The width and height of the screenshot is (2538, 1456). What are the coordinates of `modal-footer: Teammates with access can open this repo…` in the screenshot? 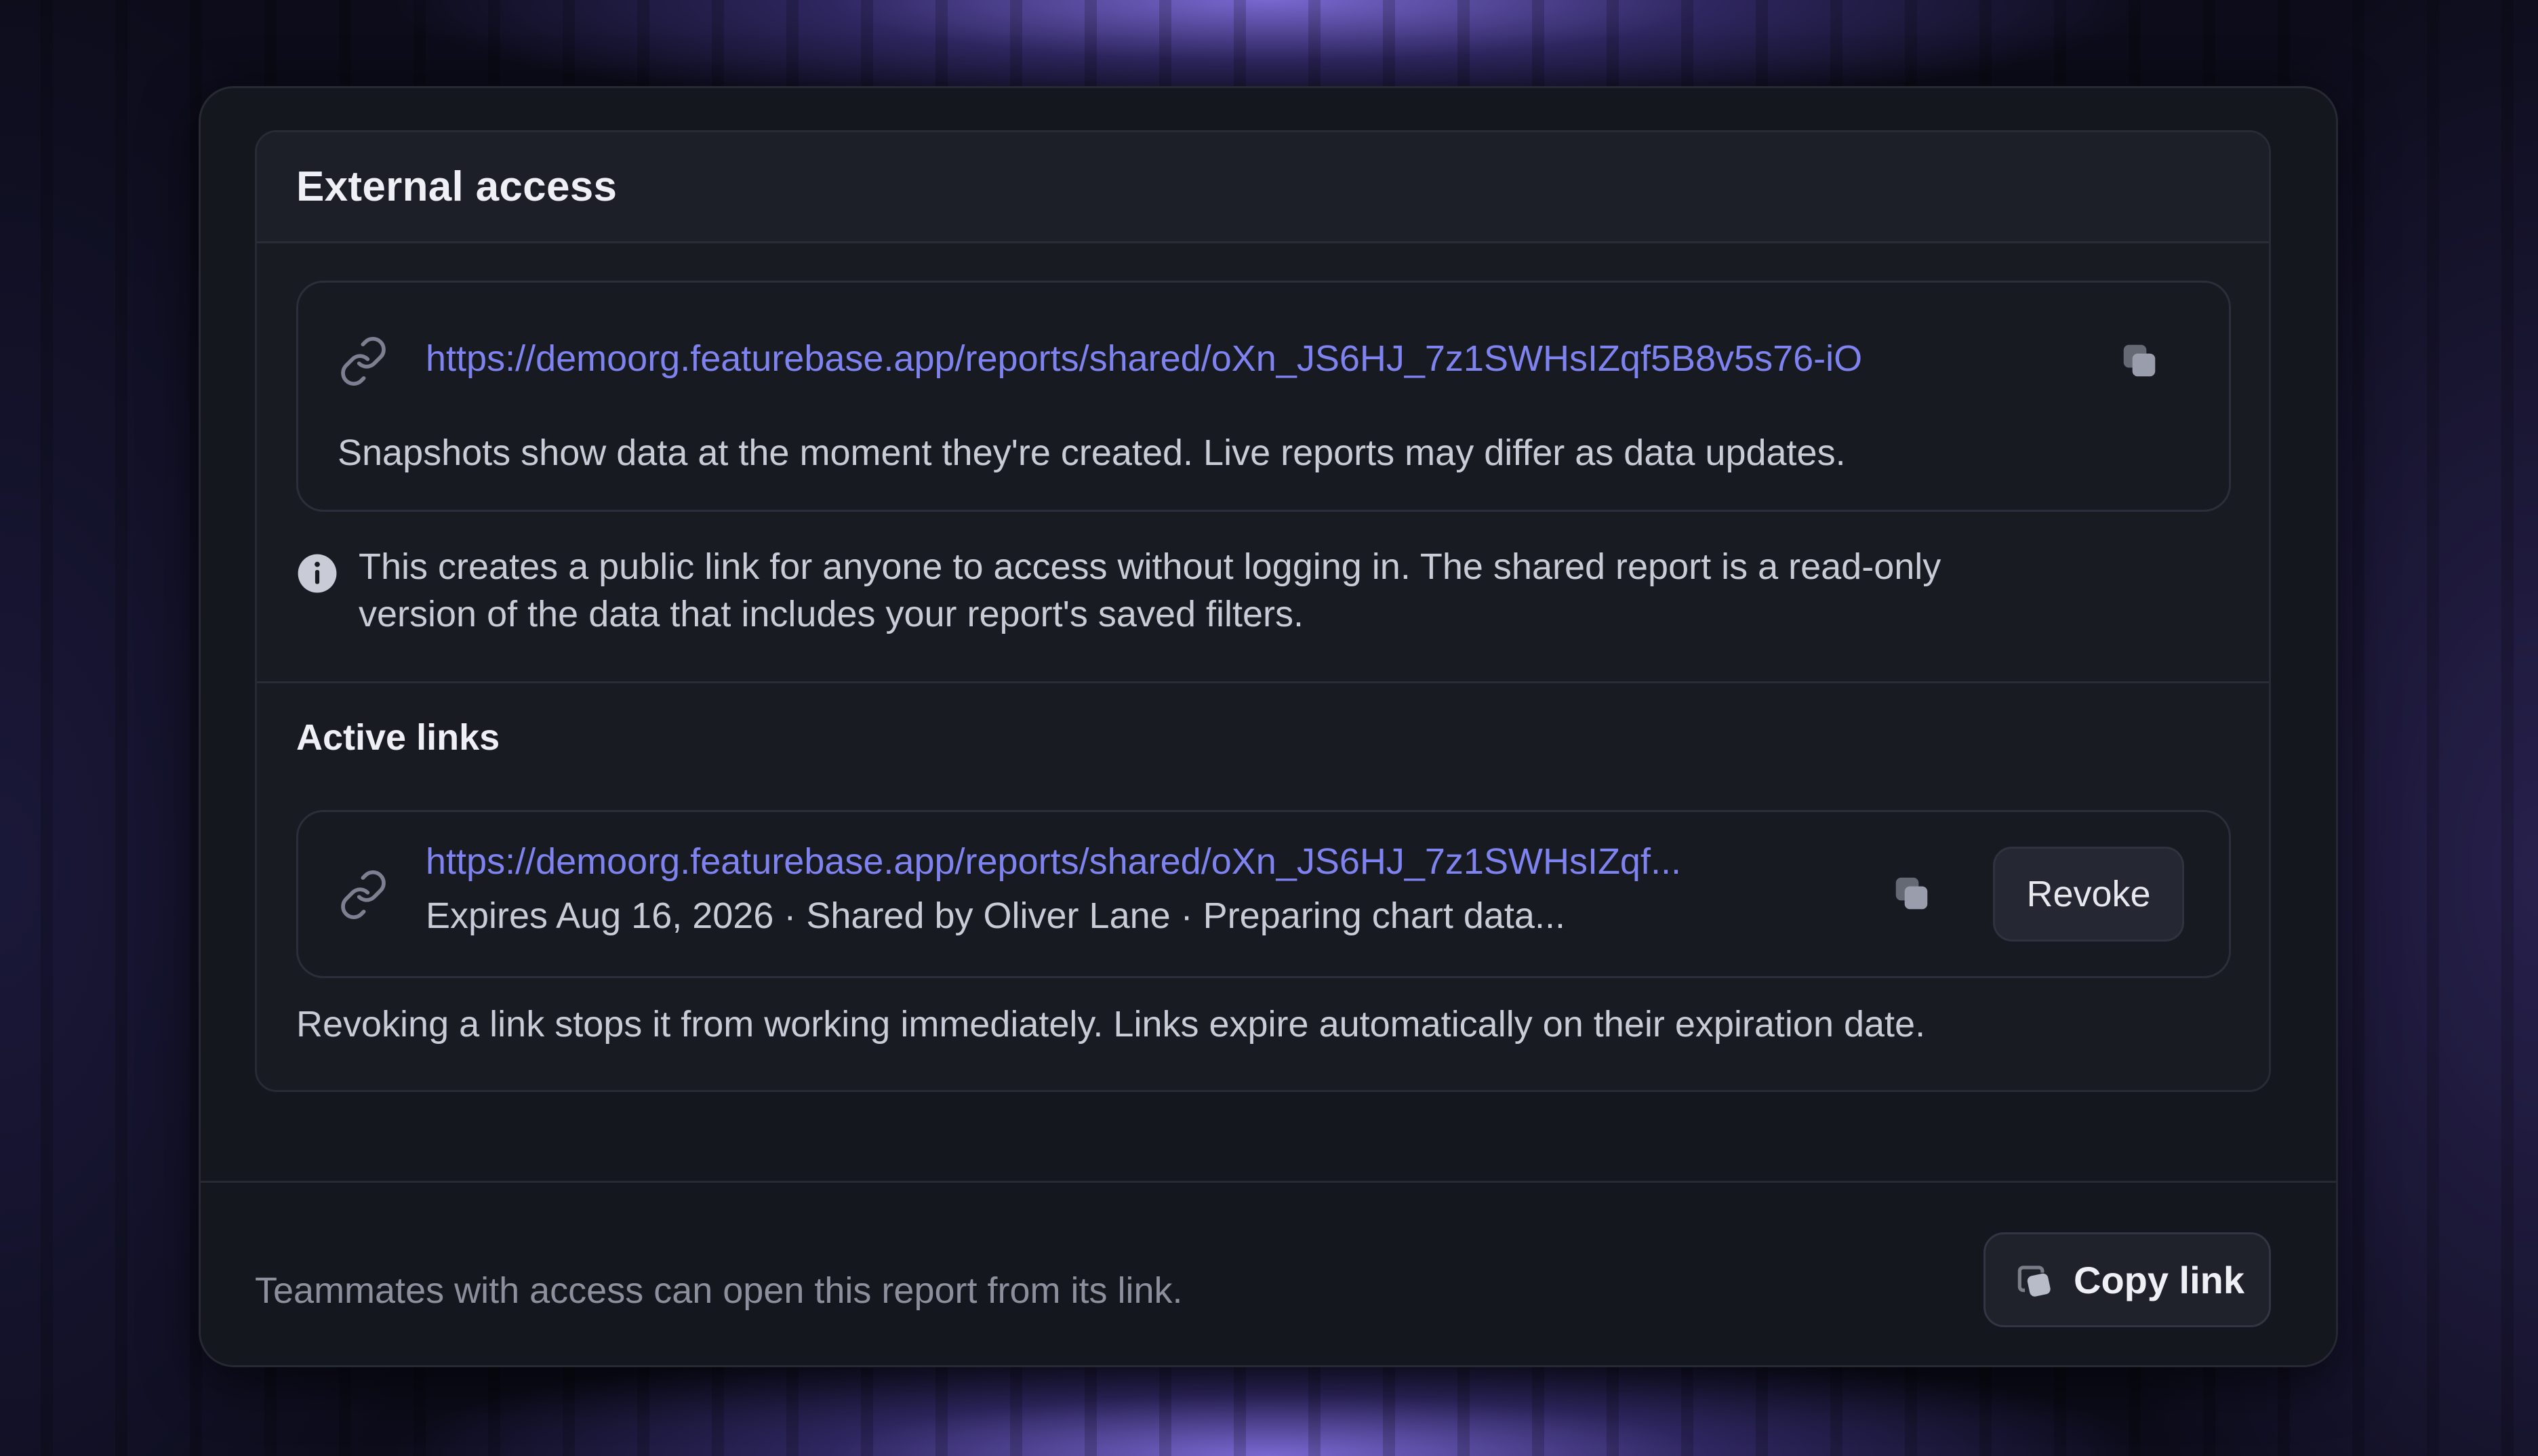 It's located at (1268, 1273).